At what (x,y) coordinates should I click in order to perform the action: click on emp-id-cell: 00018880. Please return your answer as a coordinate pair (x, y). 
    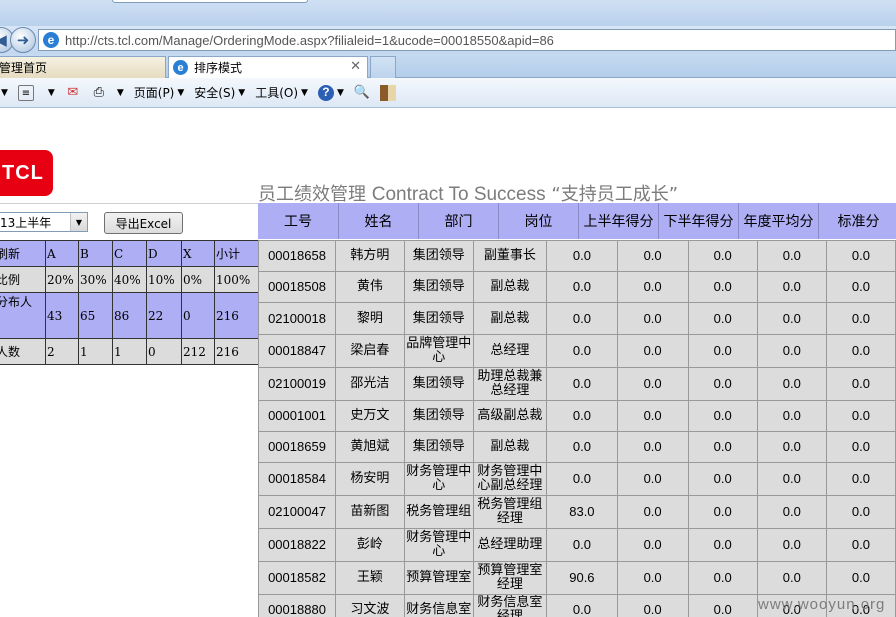
    Looking at the image, I should click on (297, 605).